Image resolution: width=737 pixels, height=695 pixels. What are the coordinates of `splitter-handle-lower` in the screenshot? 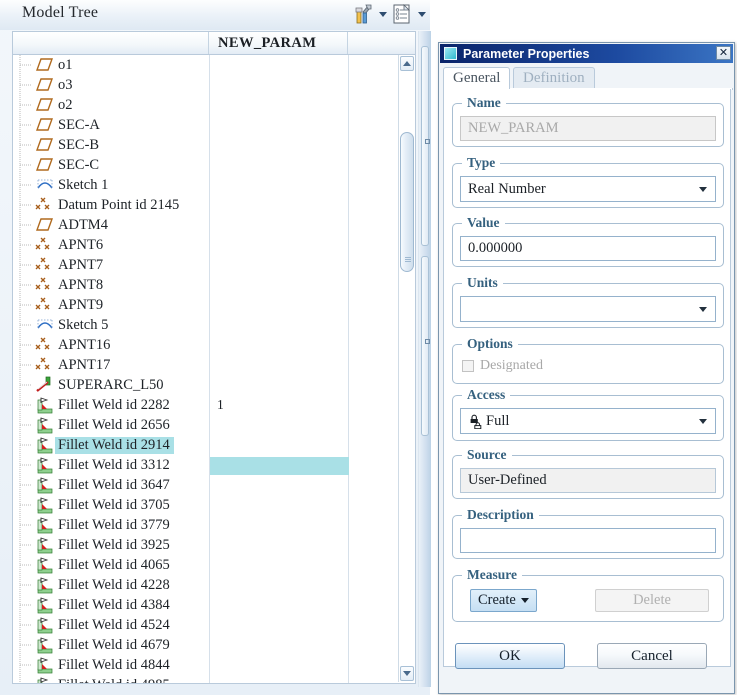 It's located at (425, 346).